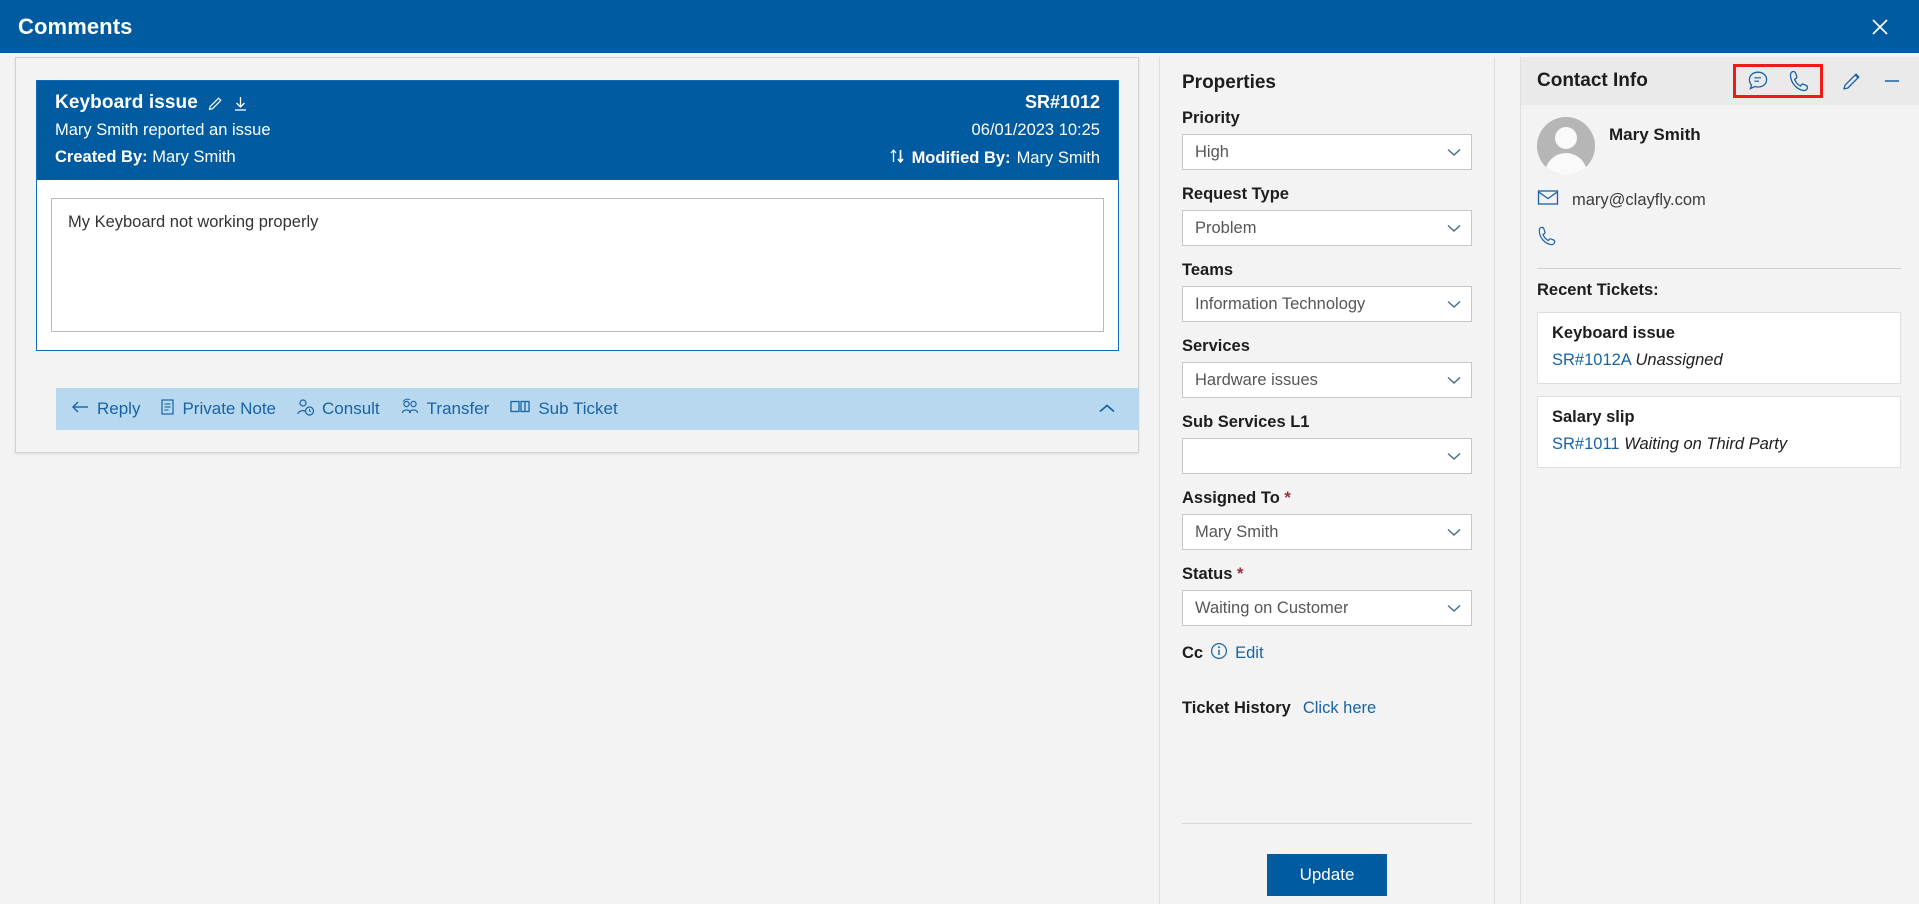  I want to click on teams-select: Information Technology, so click(1327, 304).